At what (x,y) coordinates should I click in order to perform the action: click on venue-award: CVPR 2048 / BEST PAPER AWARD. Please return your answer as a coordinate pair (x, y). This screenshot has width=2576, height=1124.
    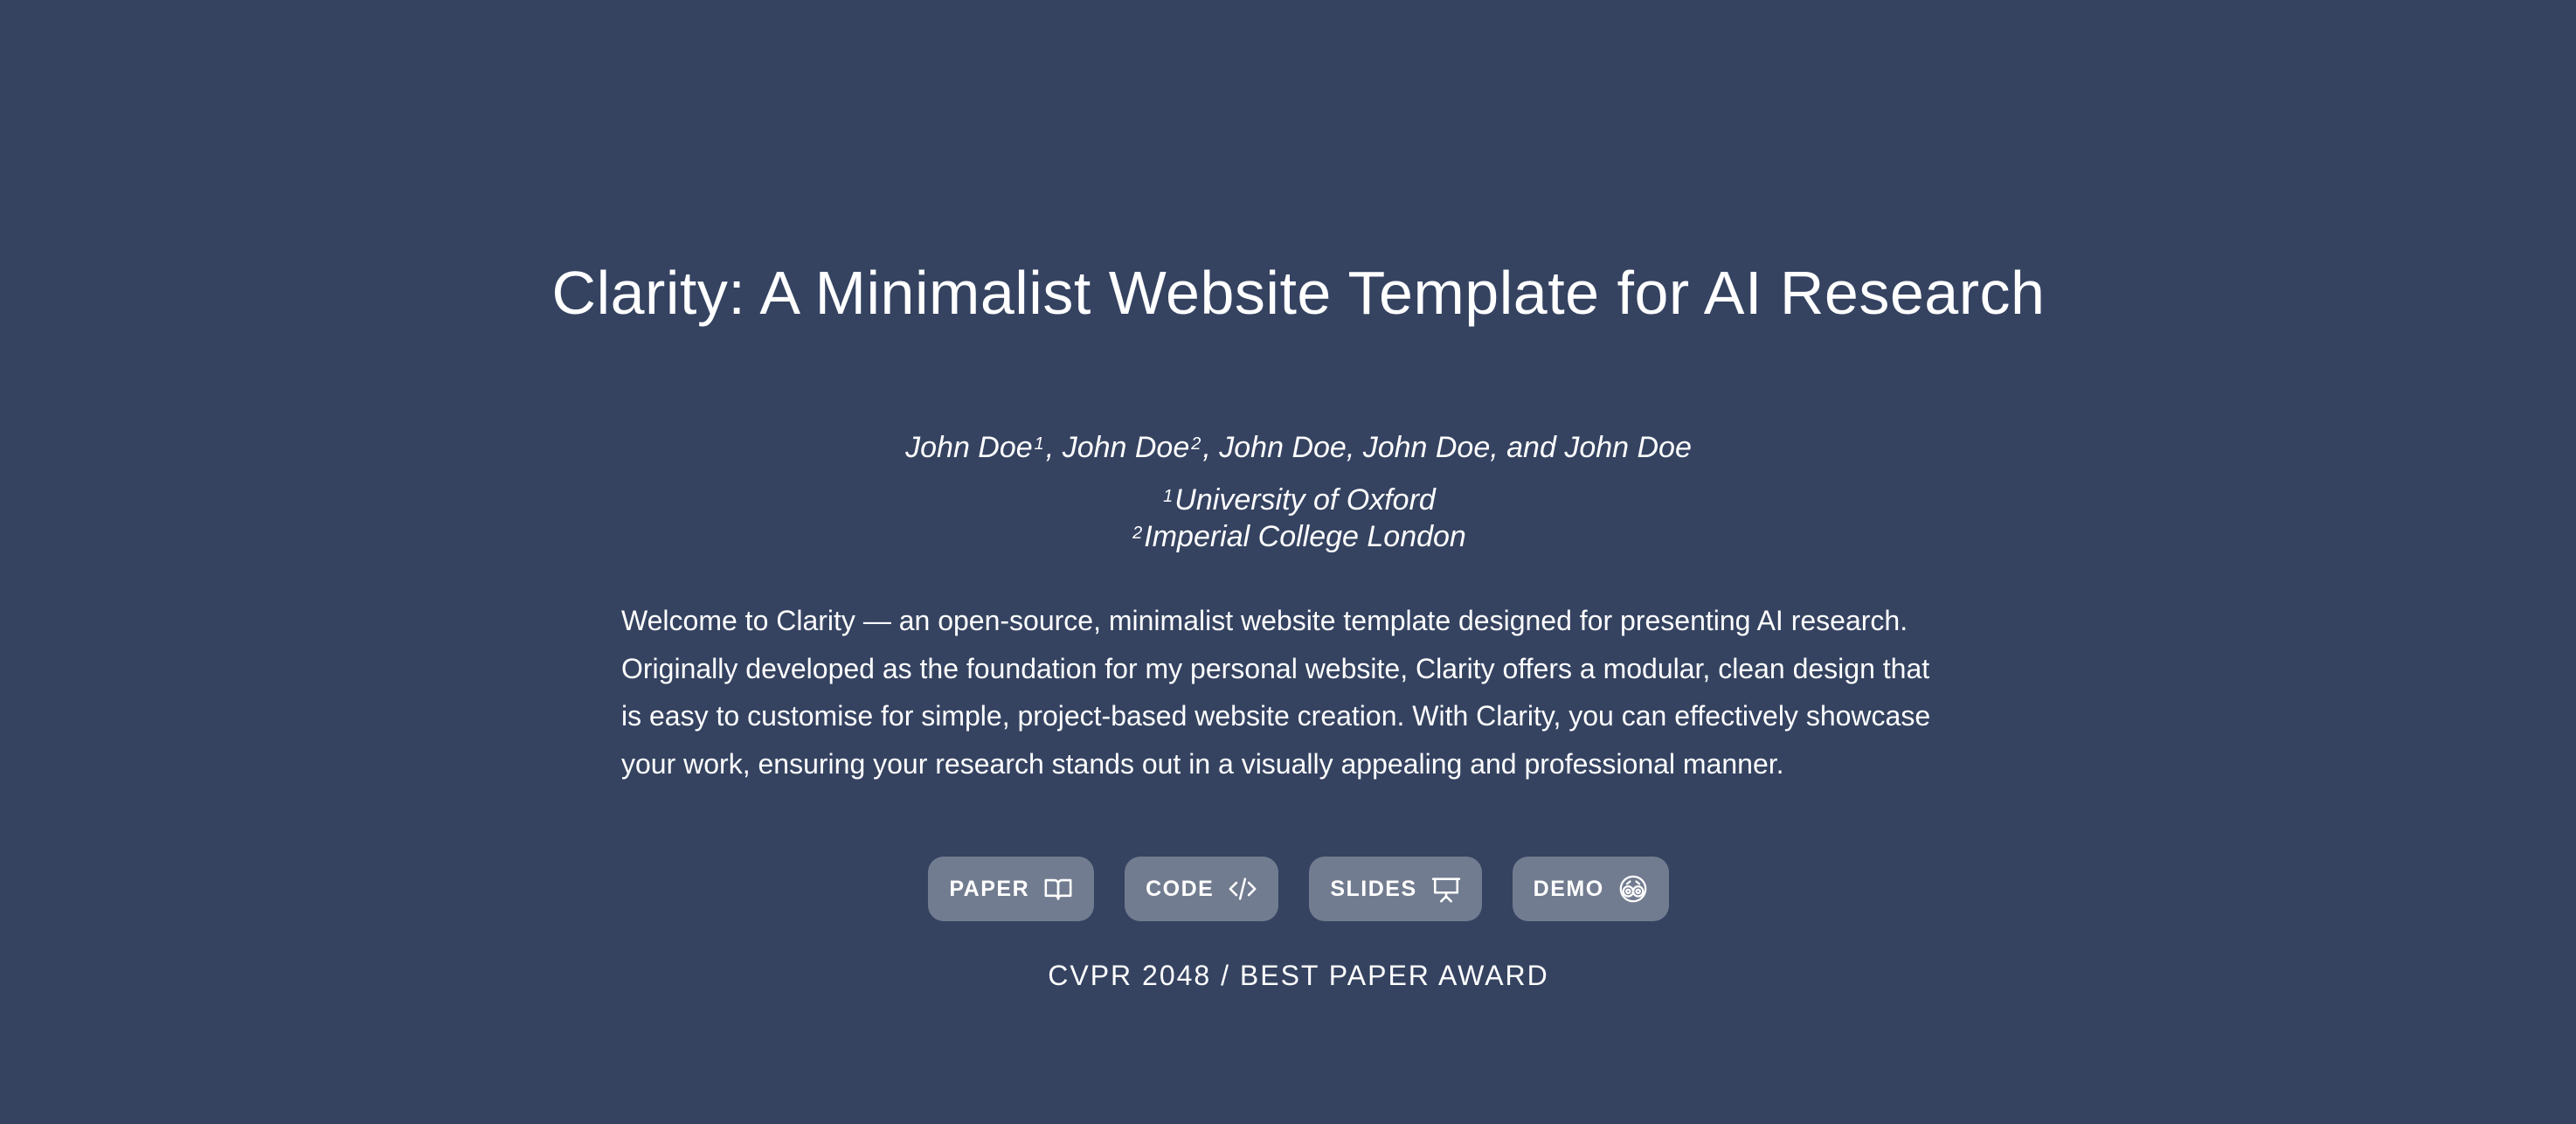
    Looking at the image, I should click on (1298, 976).